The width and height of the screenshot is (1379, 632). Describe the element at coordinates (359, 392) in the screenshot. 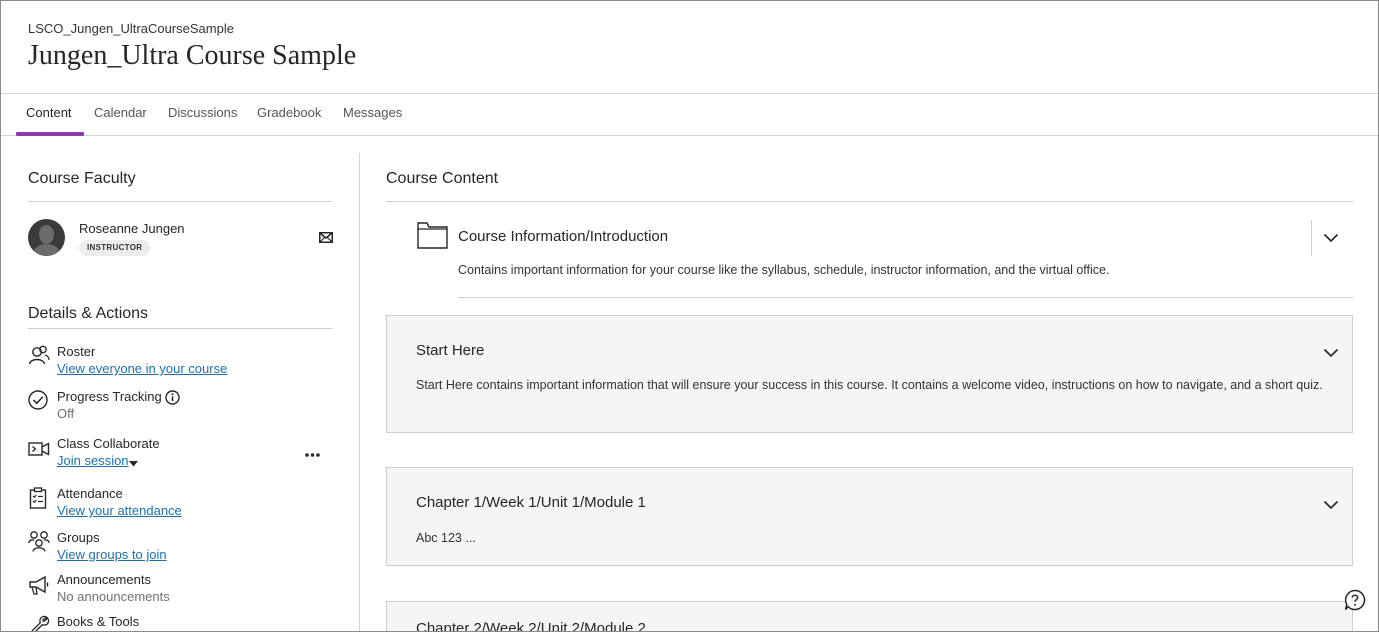

I see `column-divider` at that location.